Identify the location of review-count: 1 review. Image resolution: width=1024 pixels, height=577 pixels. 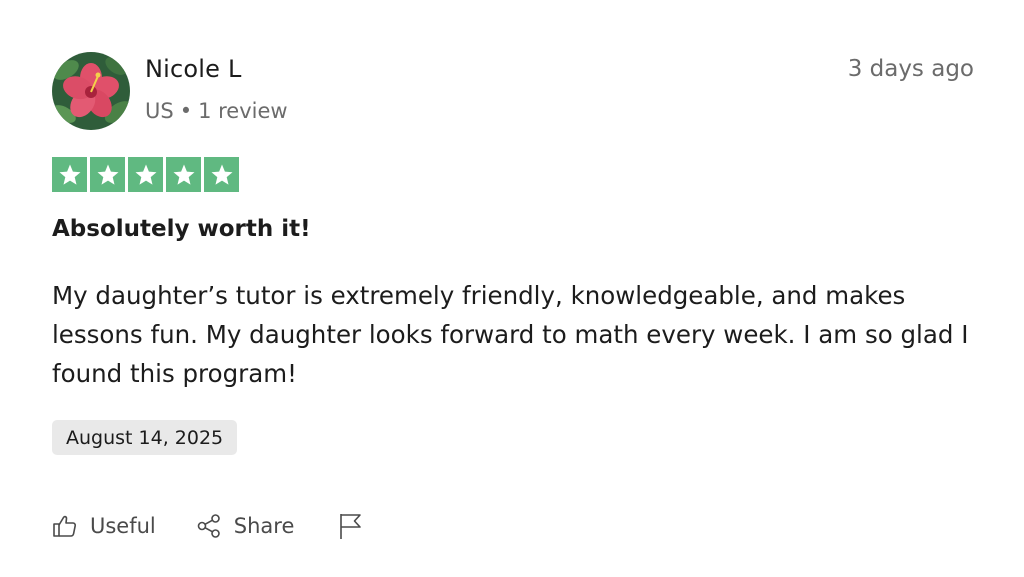
(243, 111).